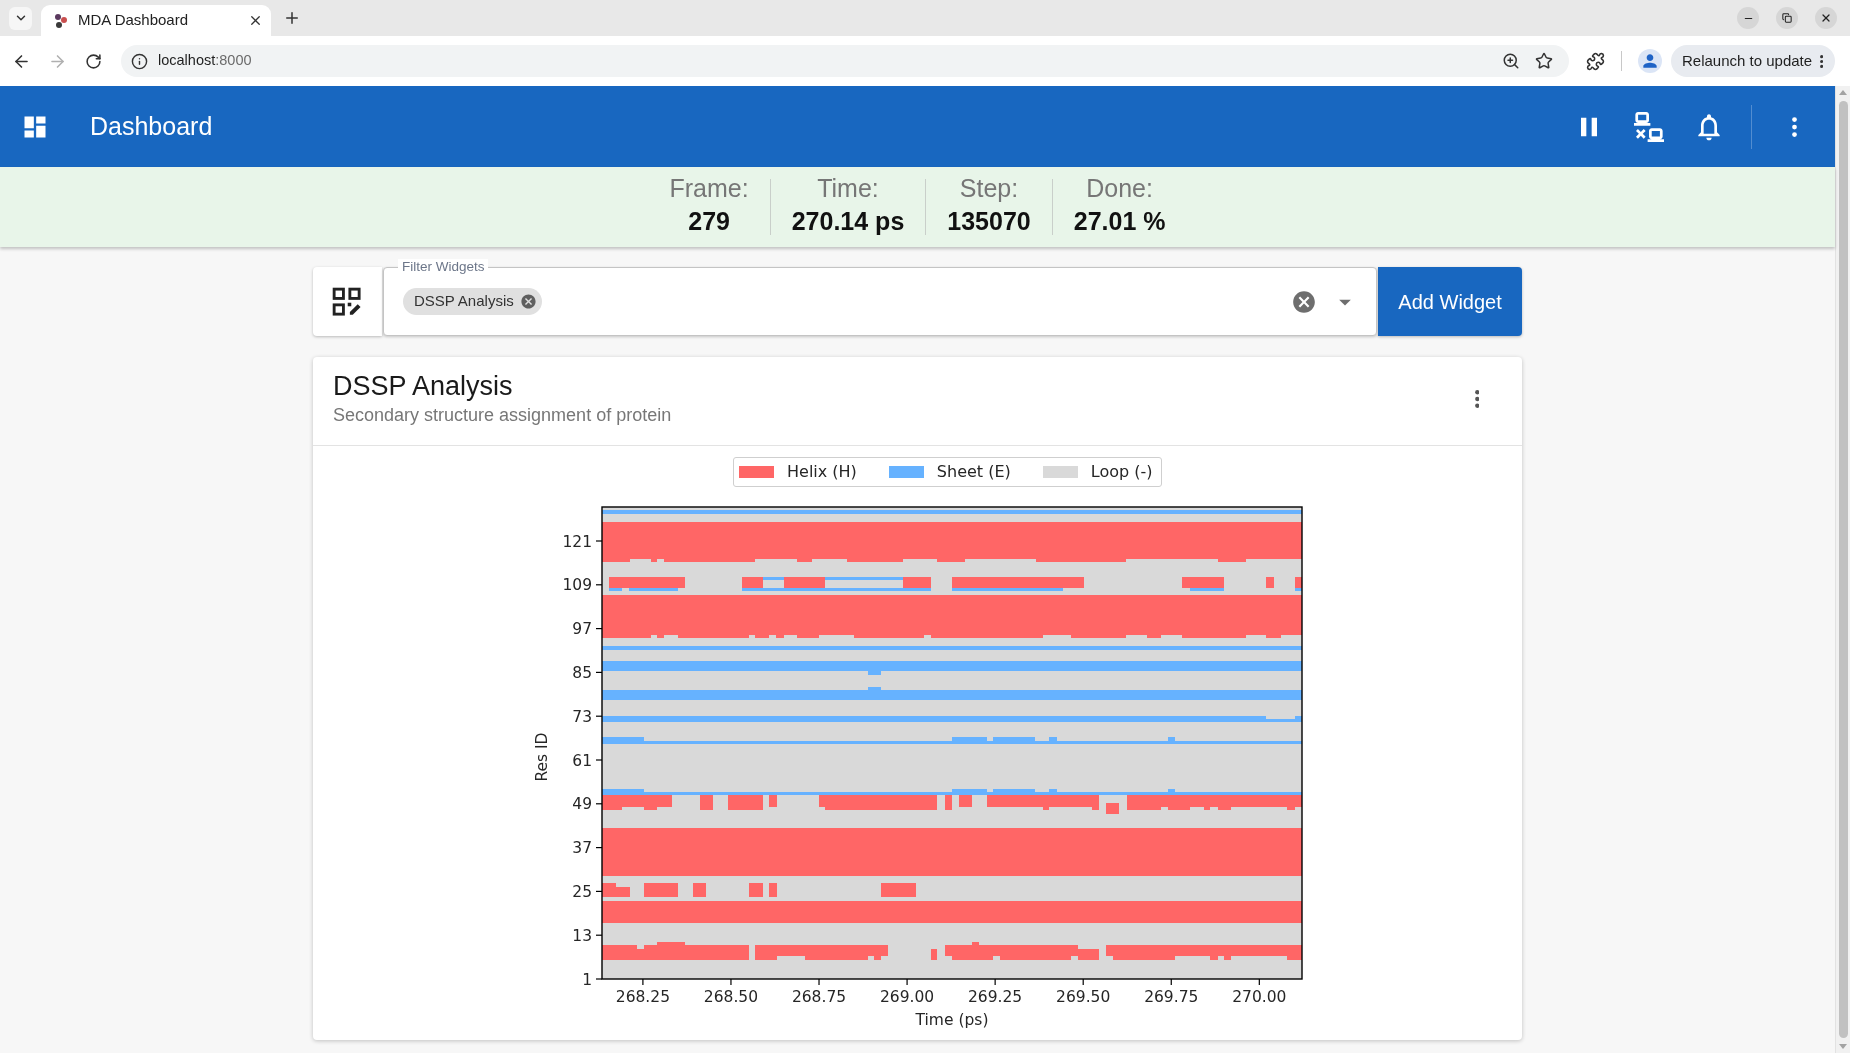  I want to click on grid-pencil-icon, so click(347, 301).